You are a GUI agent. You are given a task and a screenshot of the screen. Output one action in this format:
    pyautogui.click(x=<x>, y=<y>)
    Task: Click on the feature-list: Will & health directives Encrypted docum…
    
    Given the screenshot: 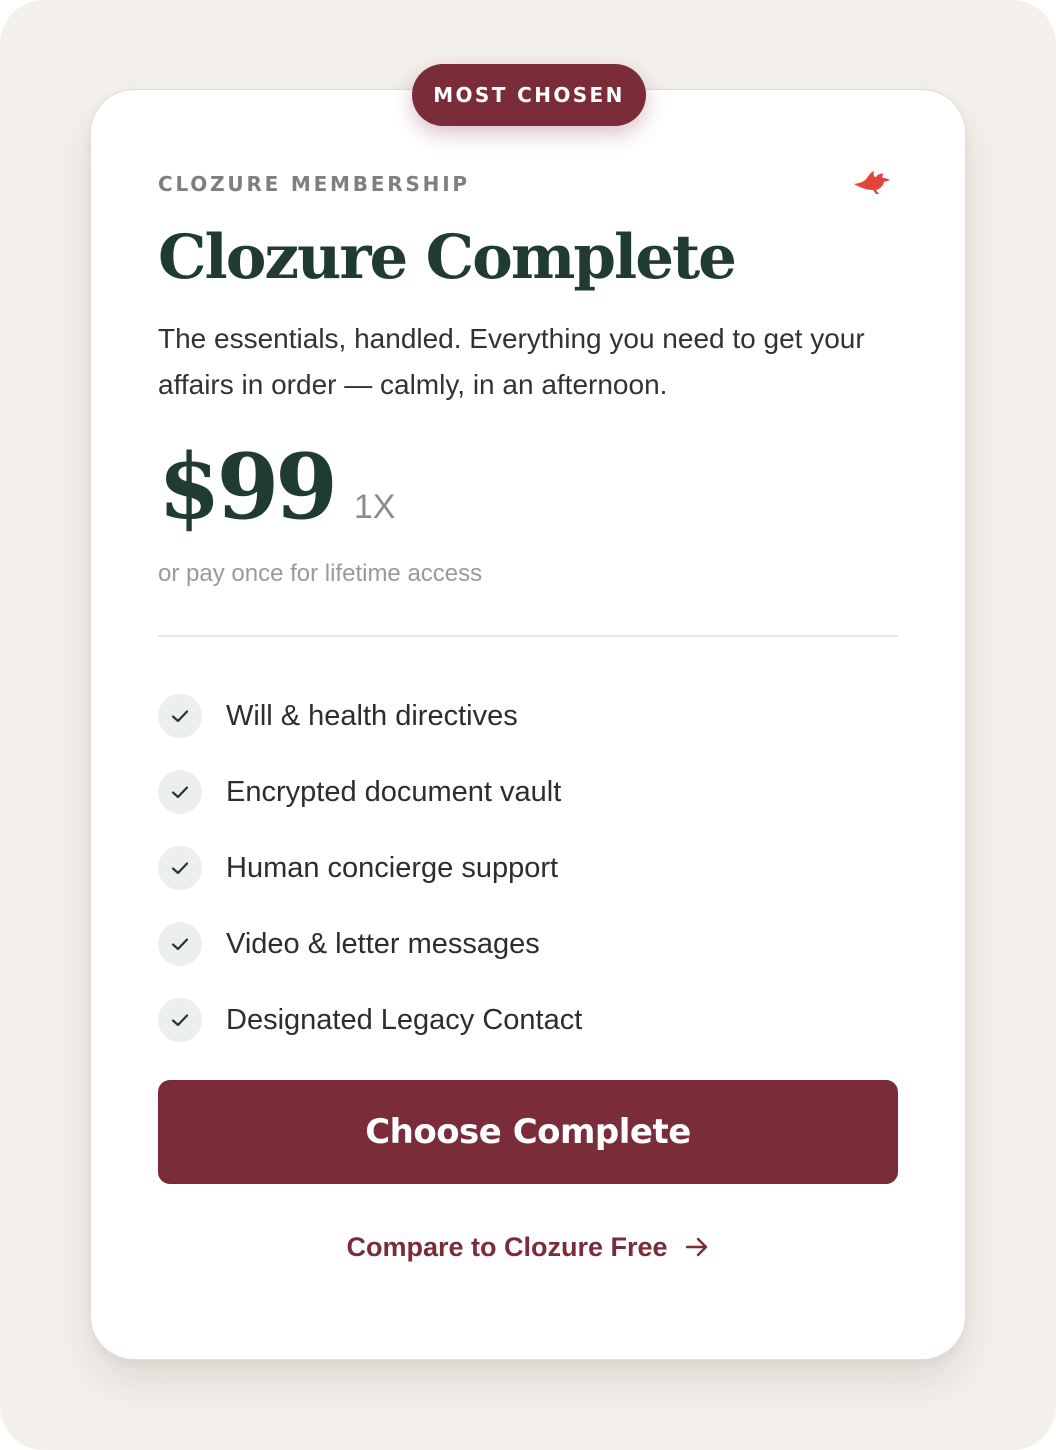 What is the action you would take?
    pyautogui.click(x=370, y=868)
    